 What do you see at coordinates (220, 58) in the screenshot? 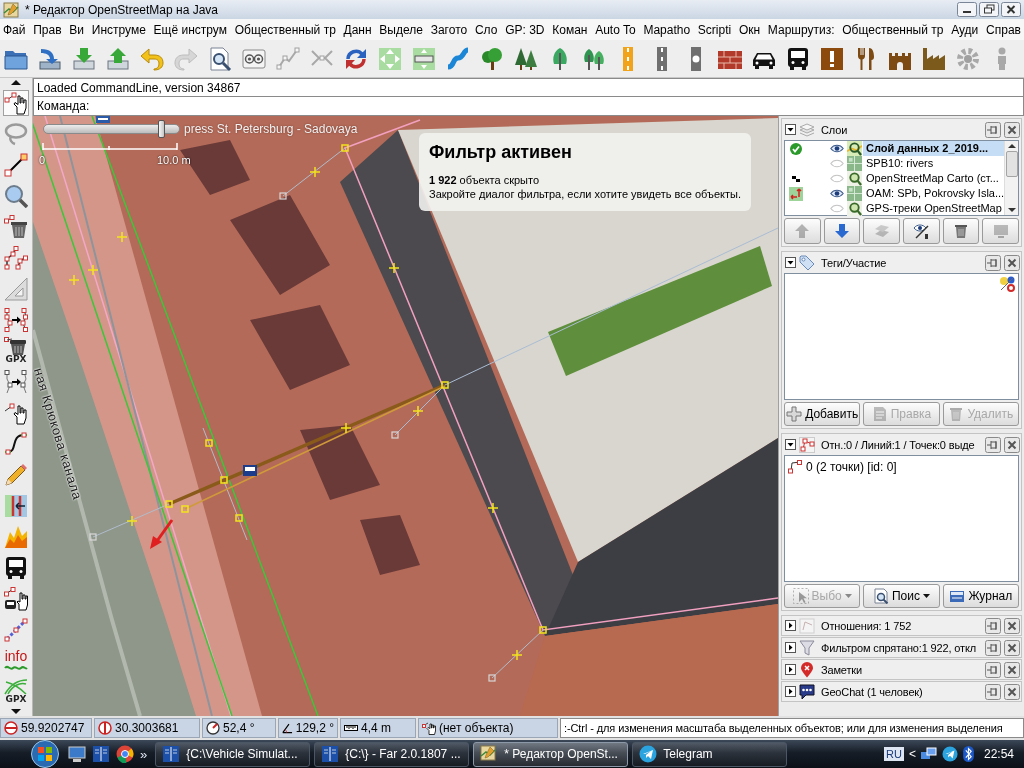
I see `document-magnifier-icon` at bounding box center [220, 58].